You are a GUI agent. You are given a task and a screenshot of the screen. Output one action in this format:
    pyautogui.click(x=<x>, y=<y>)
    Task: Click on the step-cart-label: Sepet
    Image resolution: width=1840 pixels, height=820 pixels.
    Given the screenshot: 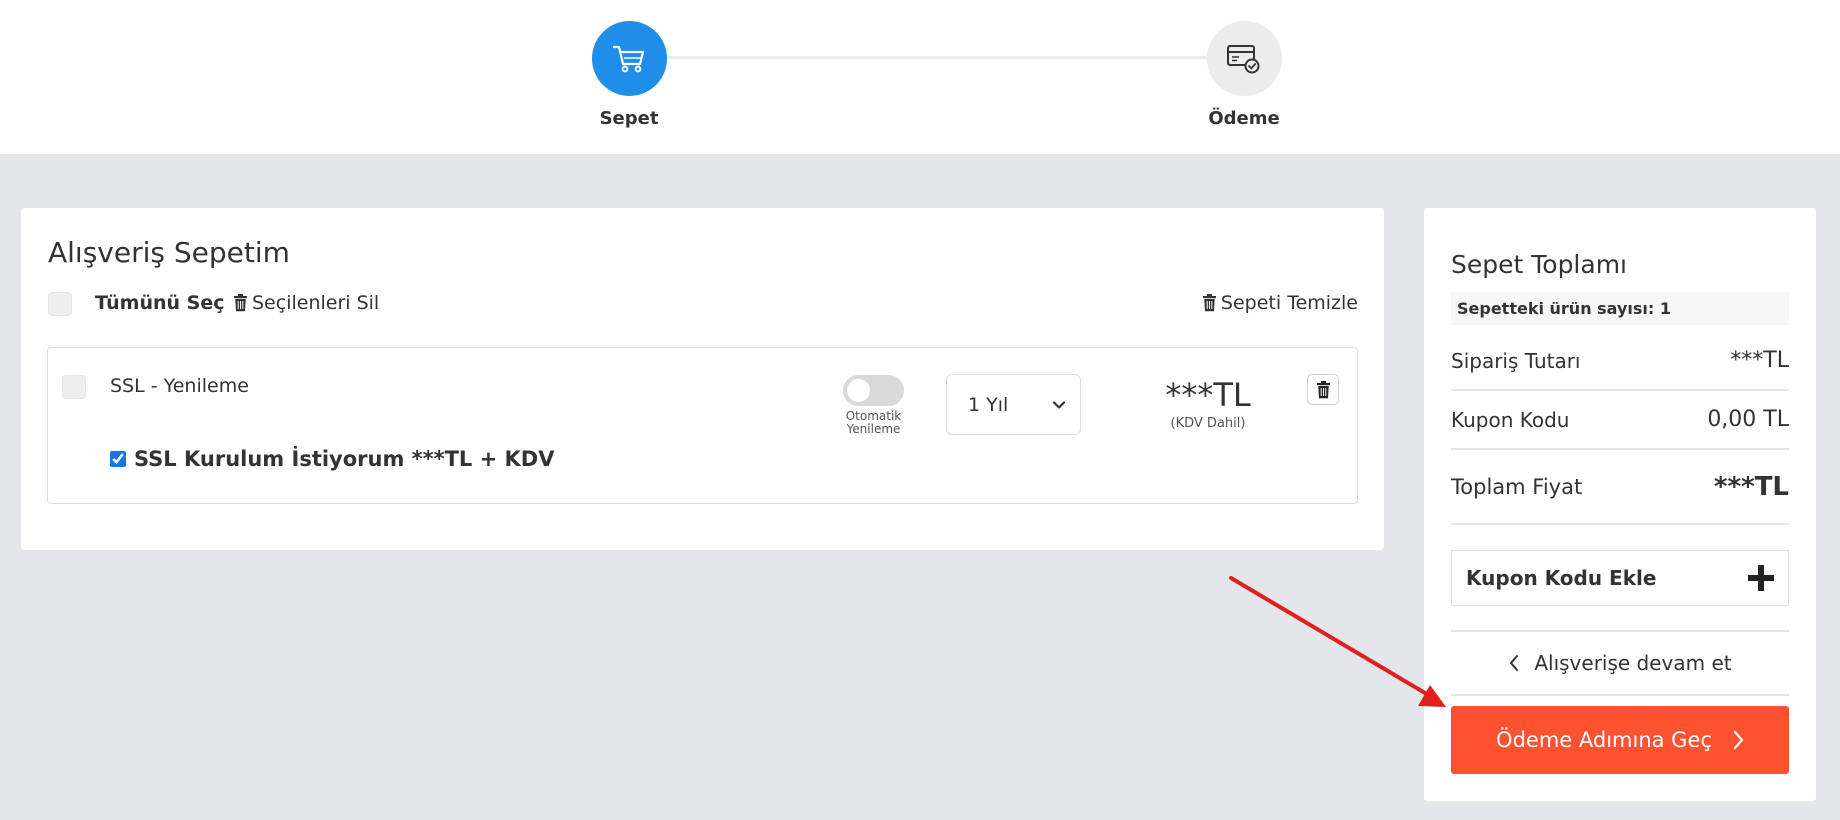 What is the action you would take?
    pyautogui.click(x=629, y=118)
    